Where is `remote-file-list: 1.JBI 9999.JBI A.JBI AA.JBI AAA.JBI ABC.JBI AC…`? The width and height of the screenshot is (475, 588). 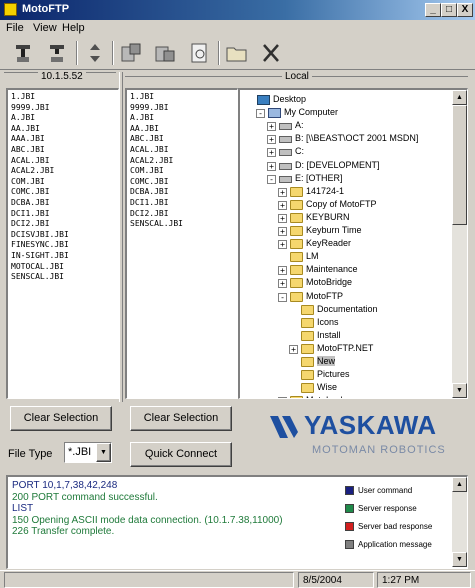
remote-file-list: 1.JBI 9999.JBI A.JBI AA.JBI AAA.JBI ABC.JBI AC… is located at coordinates (62, 243).